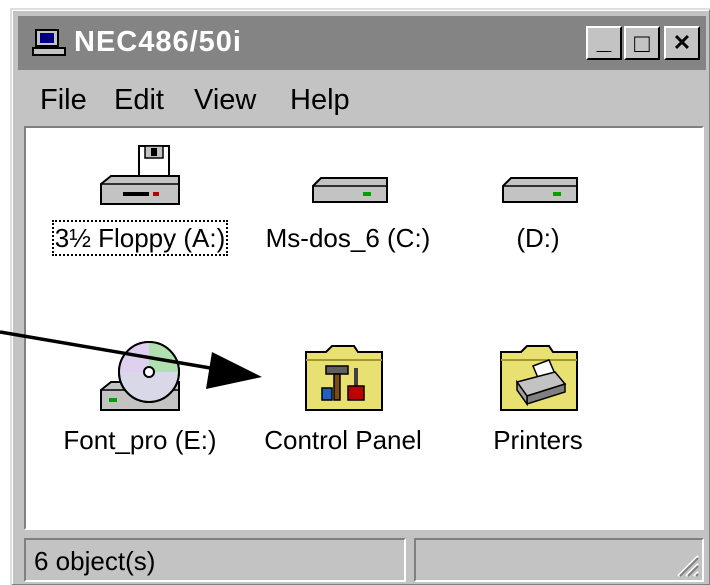 The image size is (710, 585). Describe the element at coordinates (215, 560) in the screenshot. I see `status-panel-count: 6 object(s)` at that location.